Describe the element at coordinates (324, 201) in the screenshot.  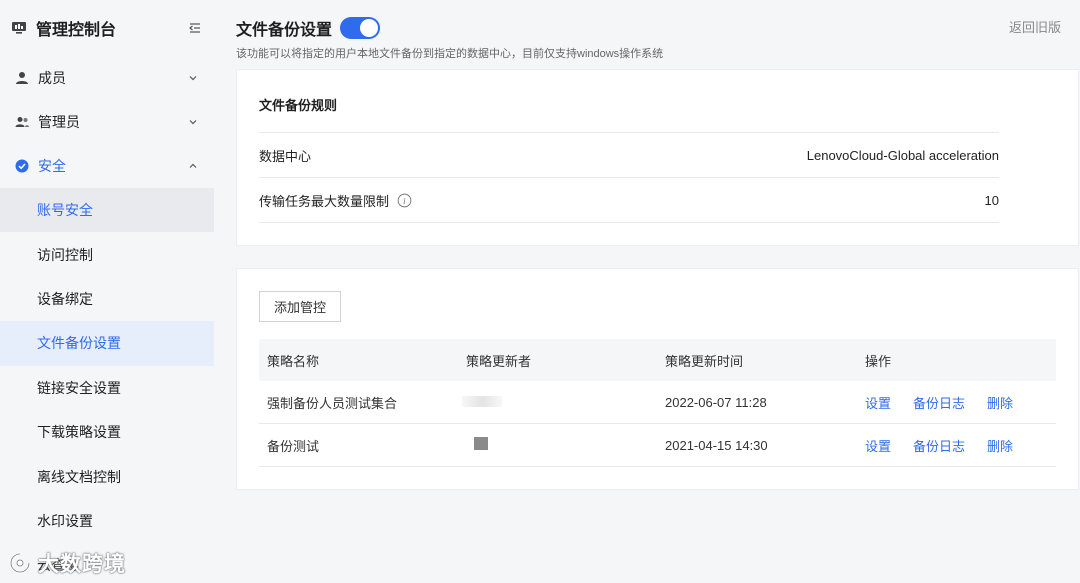
I see `rule-label-text: 传输任务最大数量限制` at that location.